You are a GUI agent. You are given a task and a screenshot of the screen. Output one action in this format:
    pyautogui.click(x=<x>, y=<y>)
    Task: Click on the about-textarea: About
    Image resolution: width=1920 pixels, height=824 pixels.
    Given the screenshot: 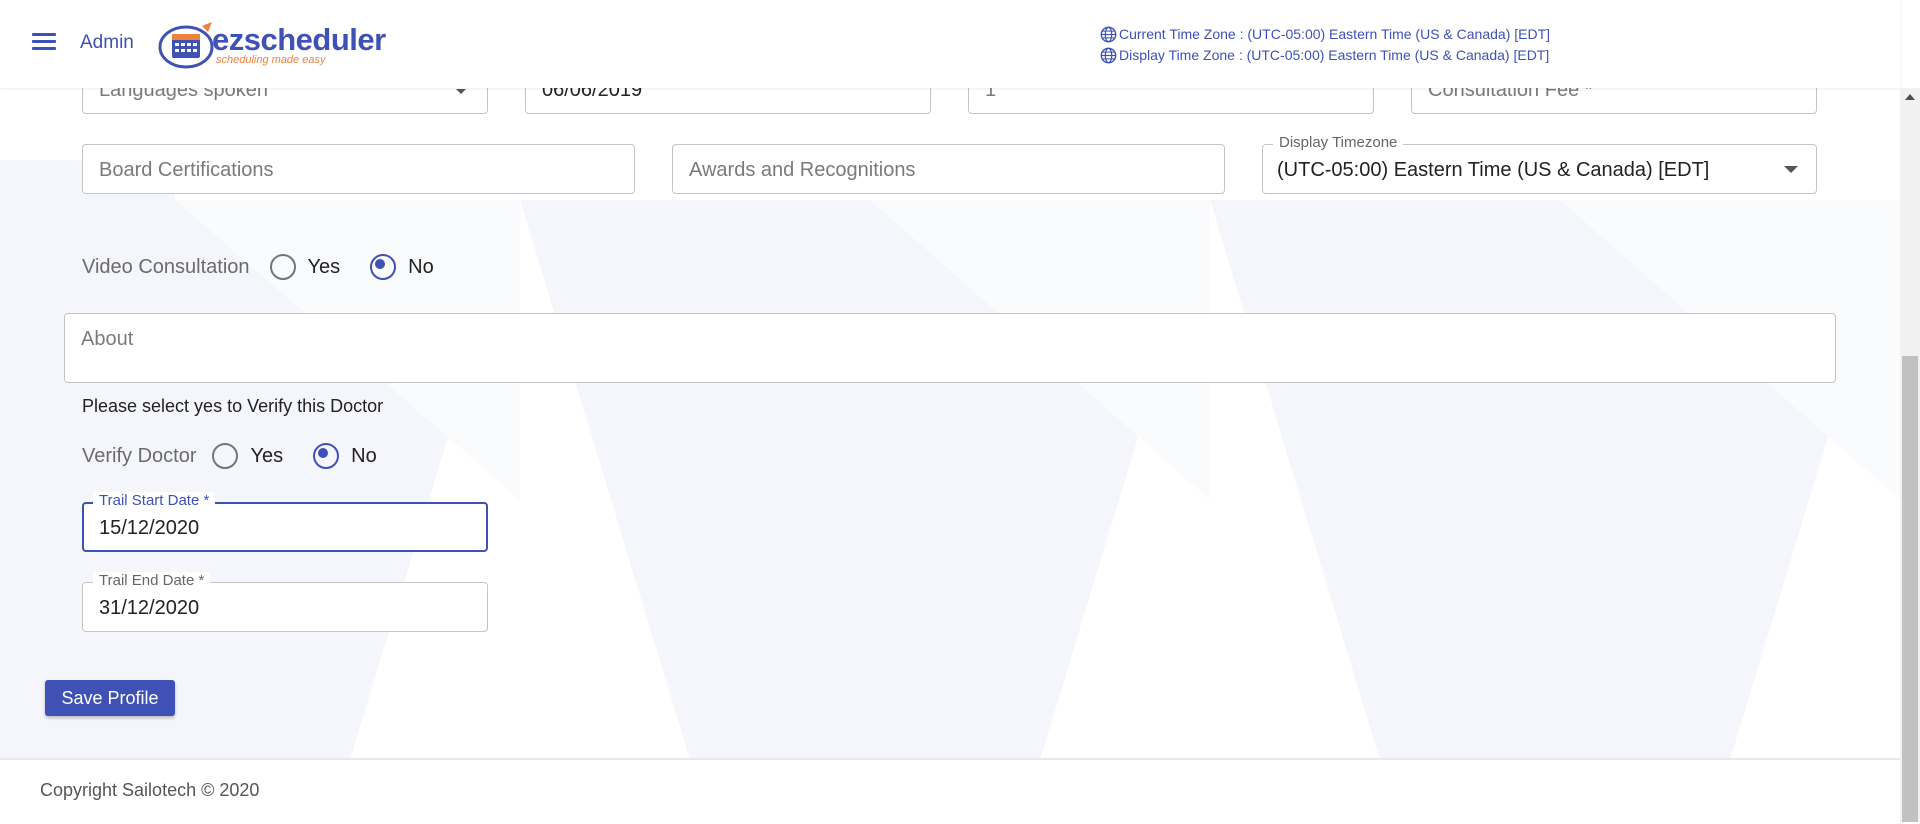 What is the action you would take?
    pyautogui.click(x=950, y=348)
    